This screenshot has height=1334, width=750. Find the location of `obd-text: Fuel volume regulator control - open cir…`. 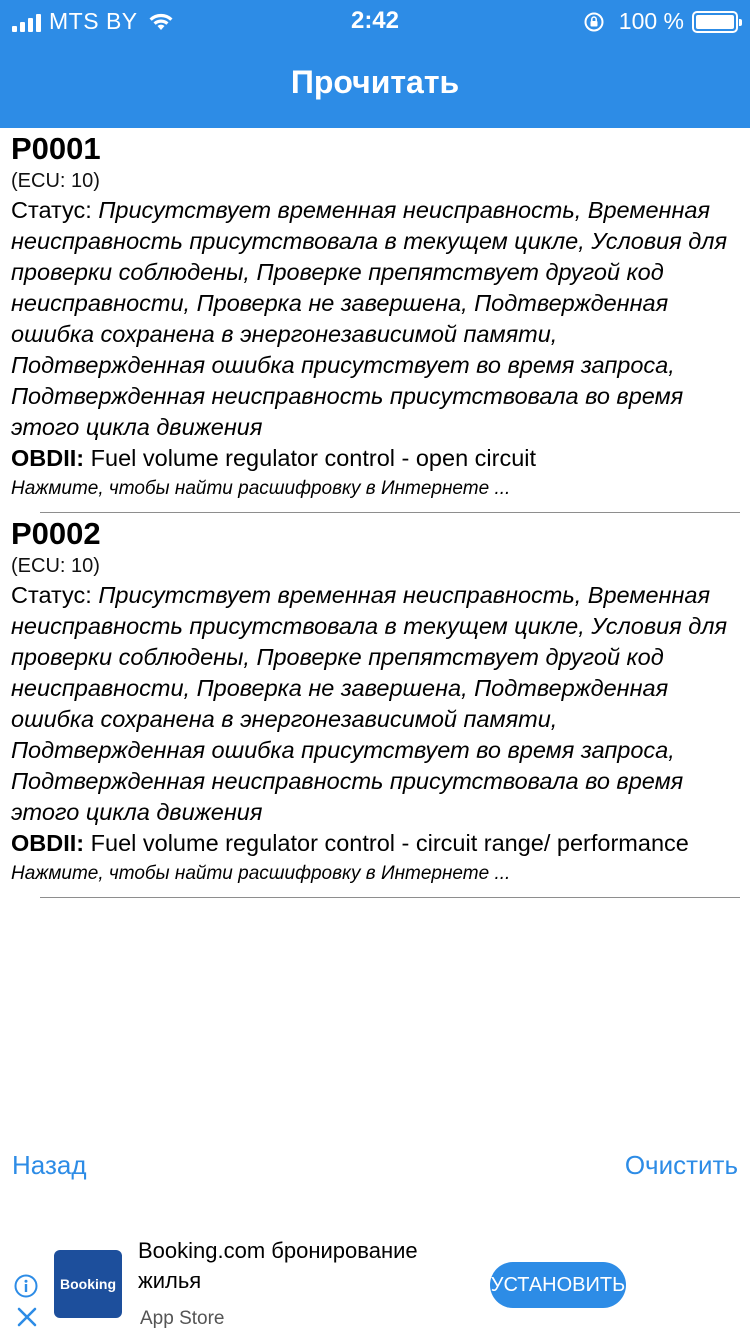

obd-text: Fuel volume regulator control - open cir… is located at coordinates (310, 458).